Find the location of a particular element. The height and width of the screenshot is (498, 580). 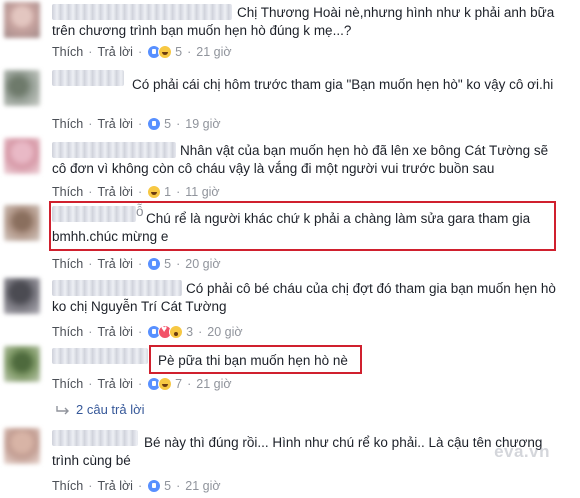

reaction-count: 1 is located at coordinates (168, 192).